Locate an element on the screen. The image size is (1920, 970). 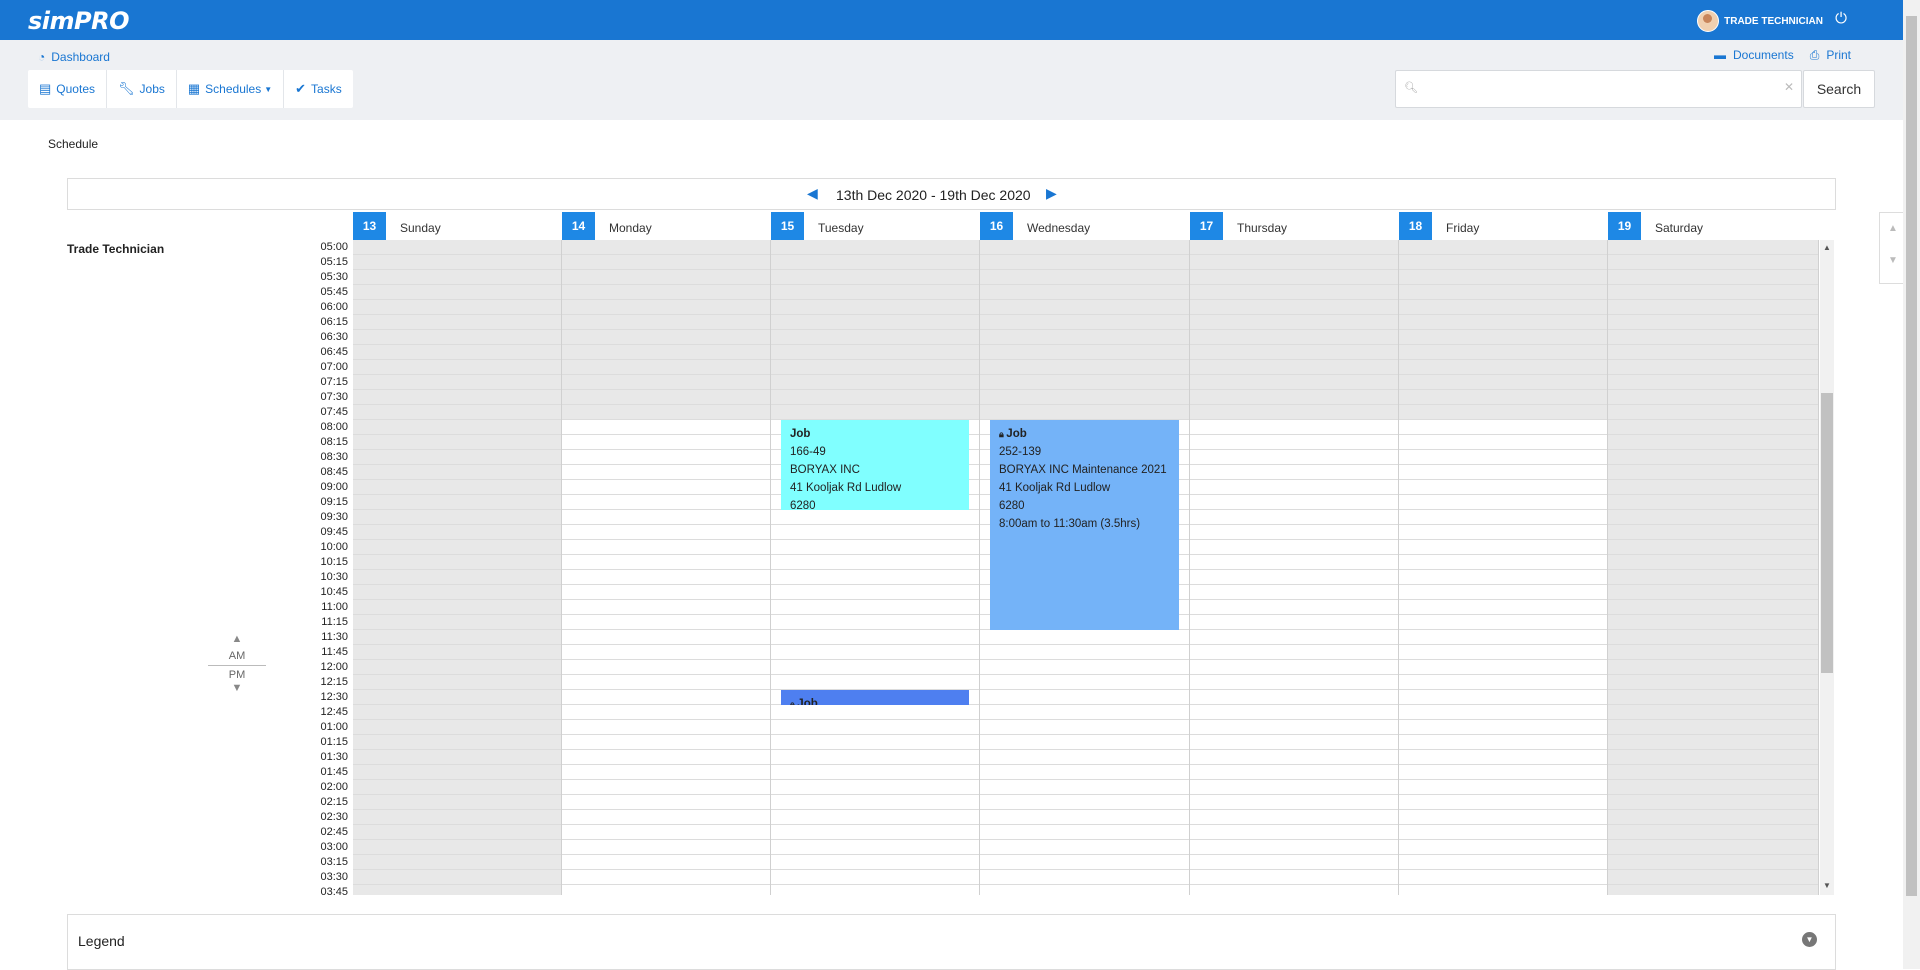
scroll-up-icon: ▲ is located at coordinates (1827, 247).